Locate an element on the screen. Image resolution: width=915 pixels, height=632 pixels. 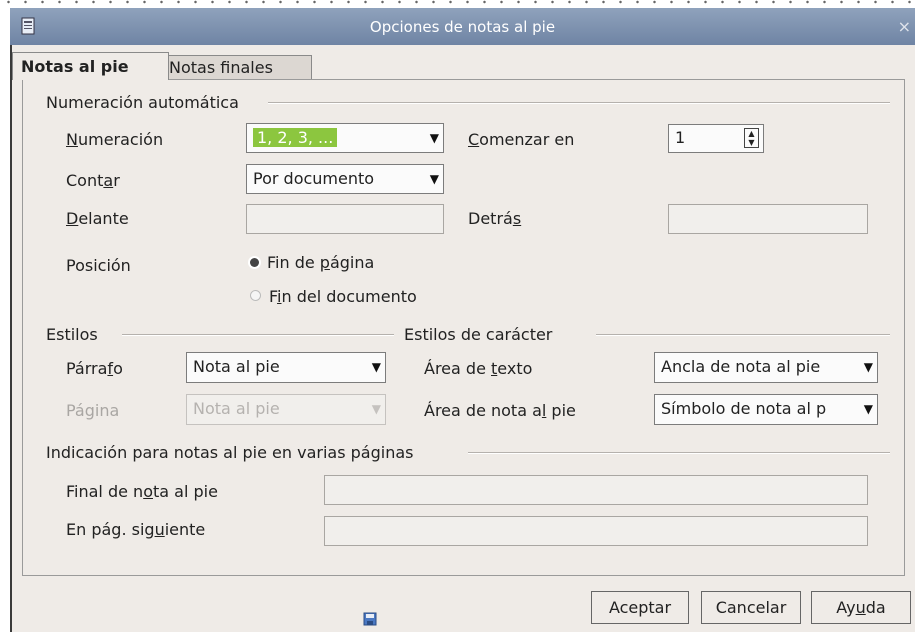
paragraph-label: Párrafo is located at coordinates (94, 368).